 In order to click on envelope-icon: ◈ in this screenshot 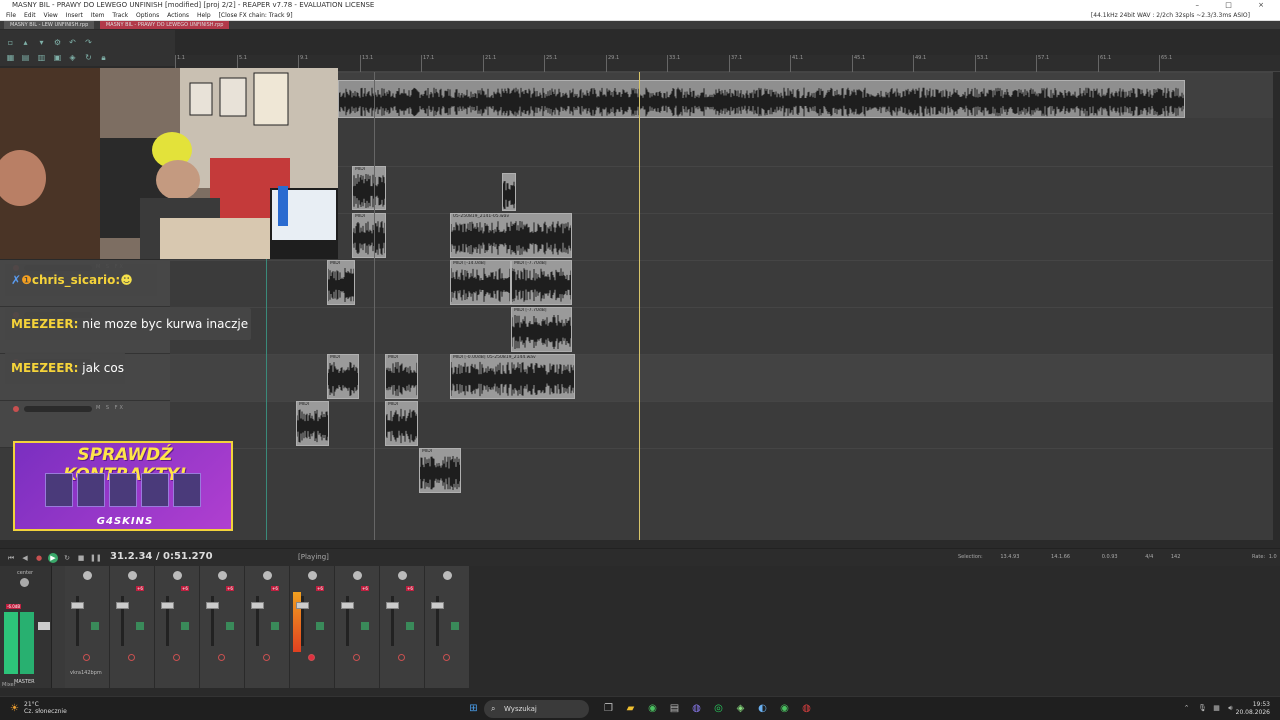, I will do `click(72, 57)`.